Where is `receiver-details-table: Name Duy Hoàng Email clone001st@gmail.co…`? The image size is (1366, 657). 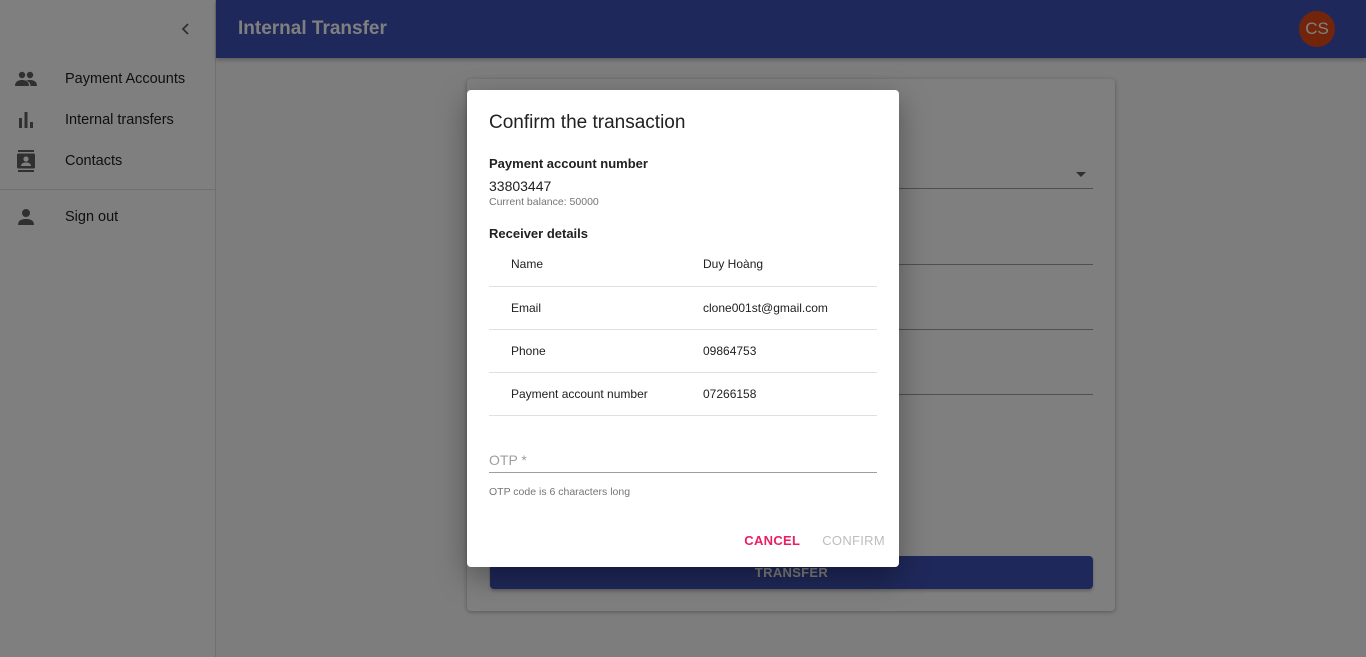
receiver-details-table: Name Duy Hoàng Email clone001st@gmail.co… is located at coordinates (683, 329).